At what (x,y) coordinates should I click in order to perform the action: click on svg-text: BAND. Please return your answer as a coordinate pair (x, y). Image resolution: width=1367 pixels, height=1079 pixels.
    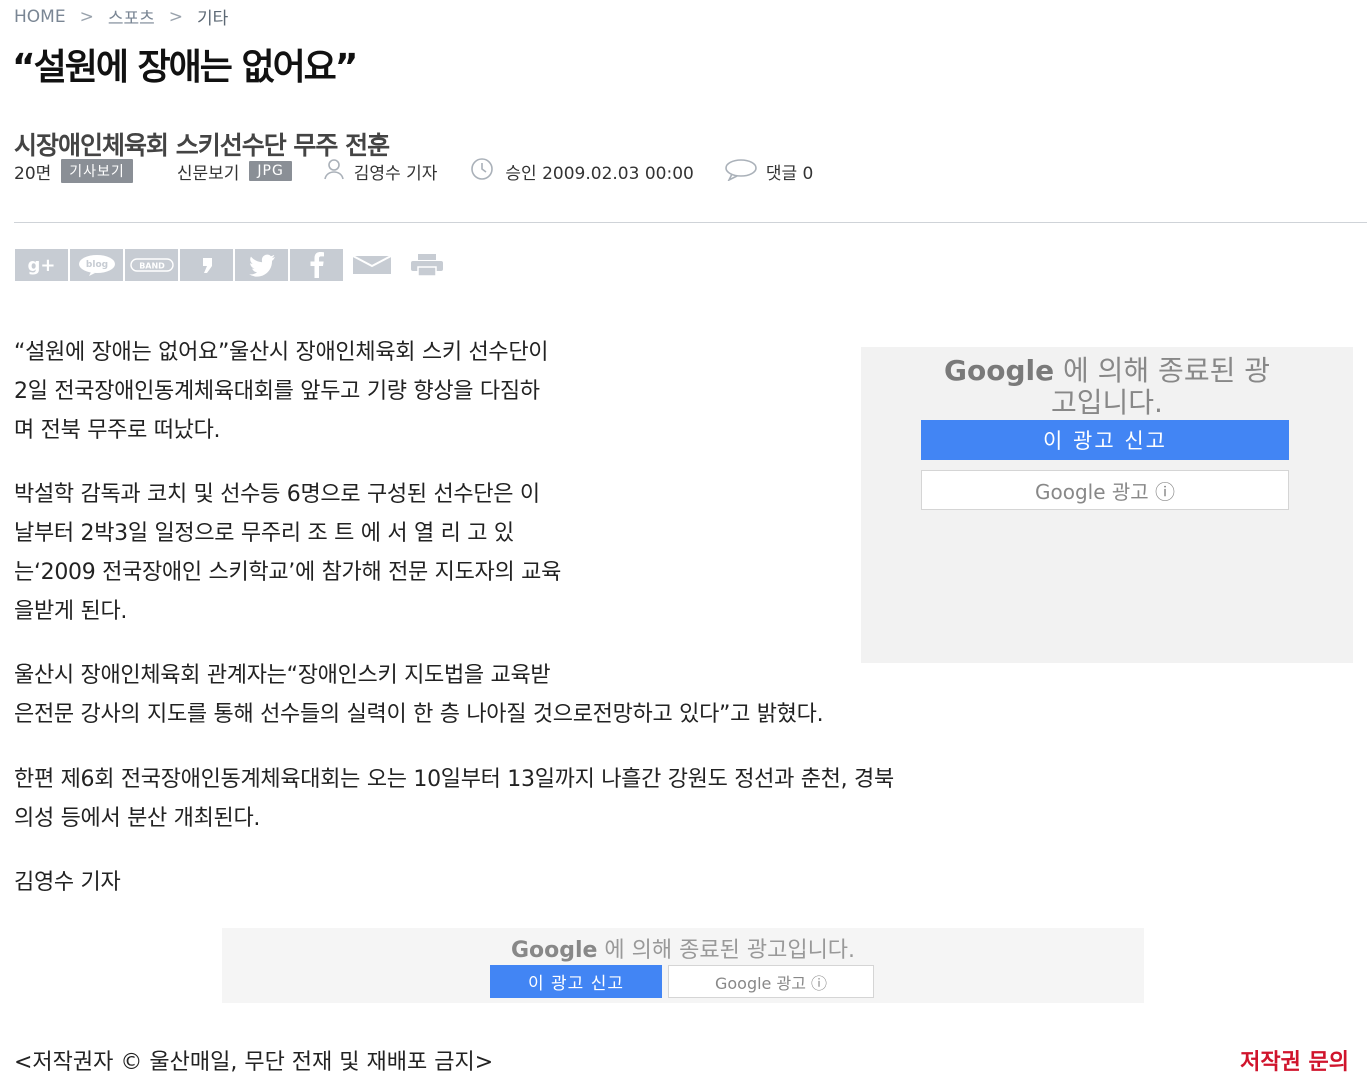
    Looking at the image, I should click on (152, 266).